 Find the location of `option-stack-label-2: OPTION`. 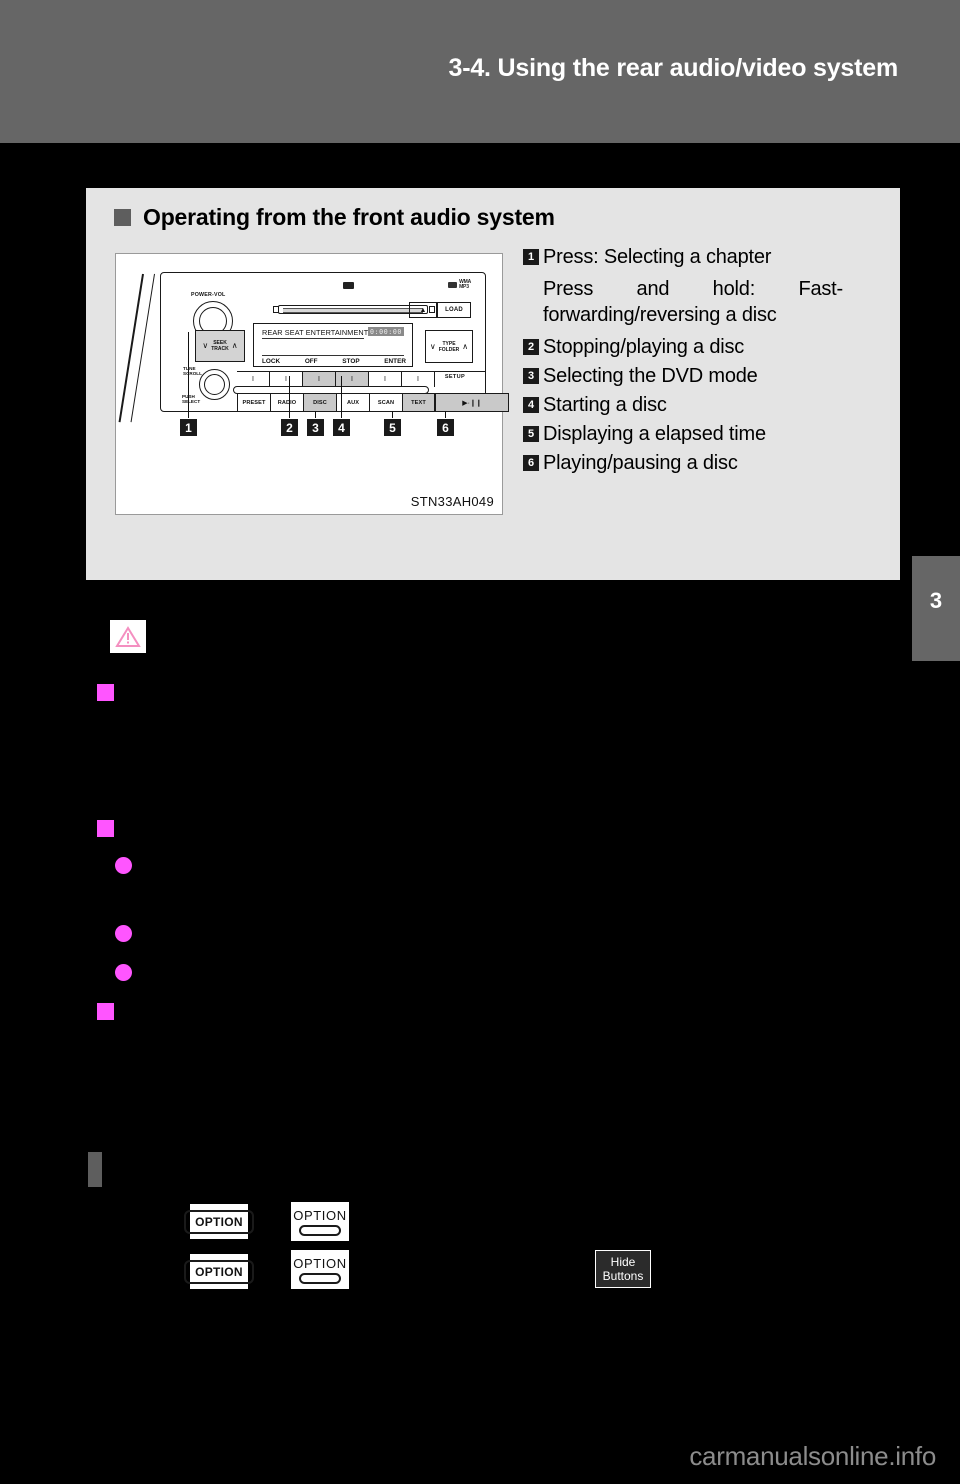

option-stack-label-2: OPTION is located at coordinates (320, 1263).